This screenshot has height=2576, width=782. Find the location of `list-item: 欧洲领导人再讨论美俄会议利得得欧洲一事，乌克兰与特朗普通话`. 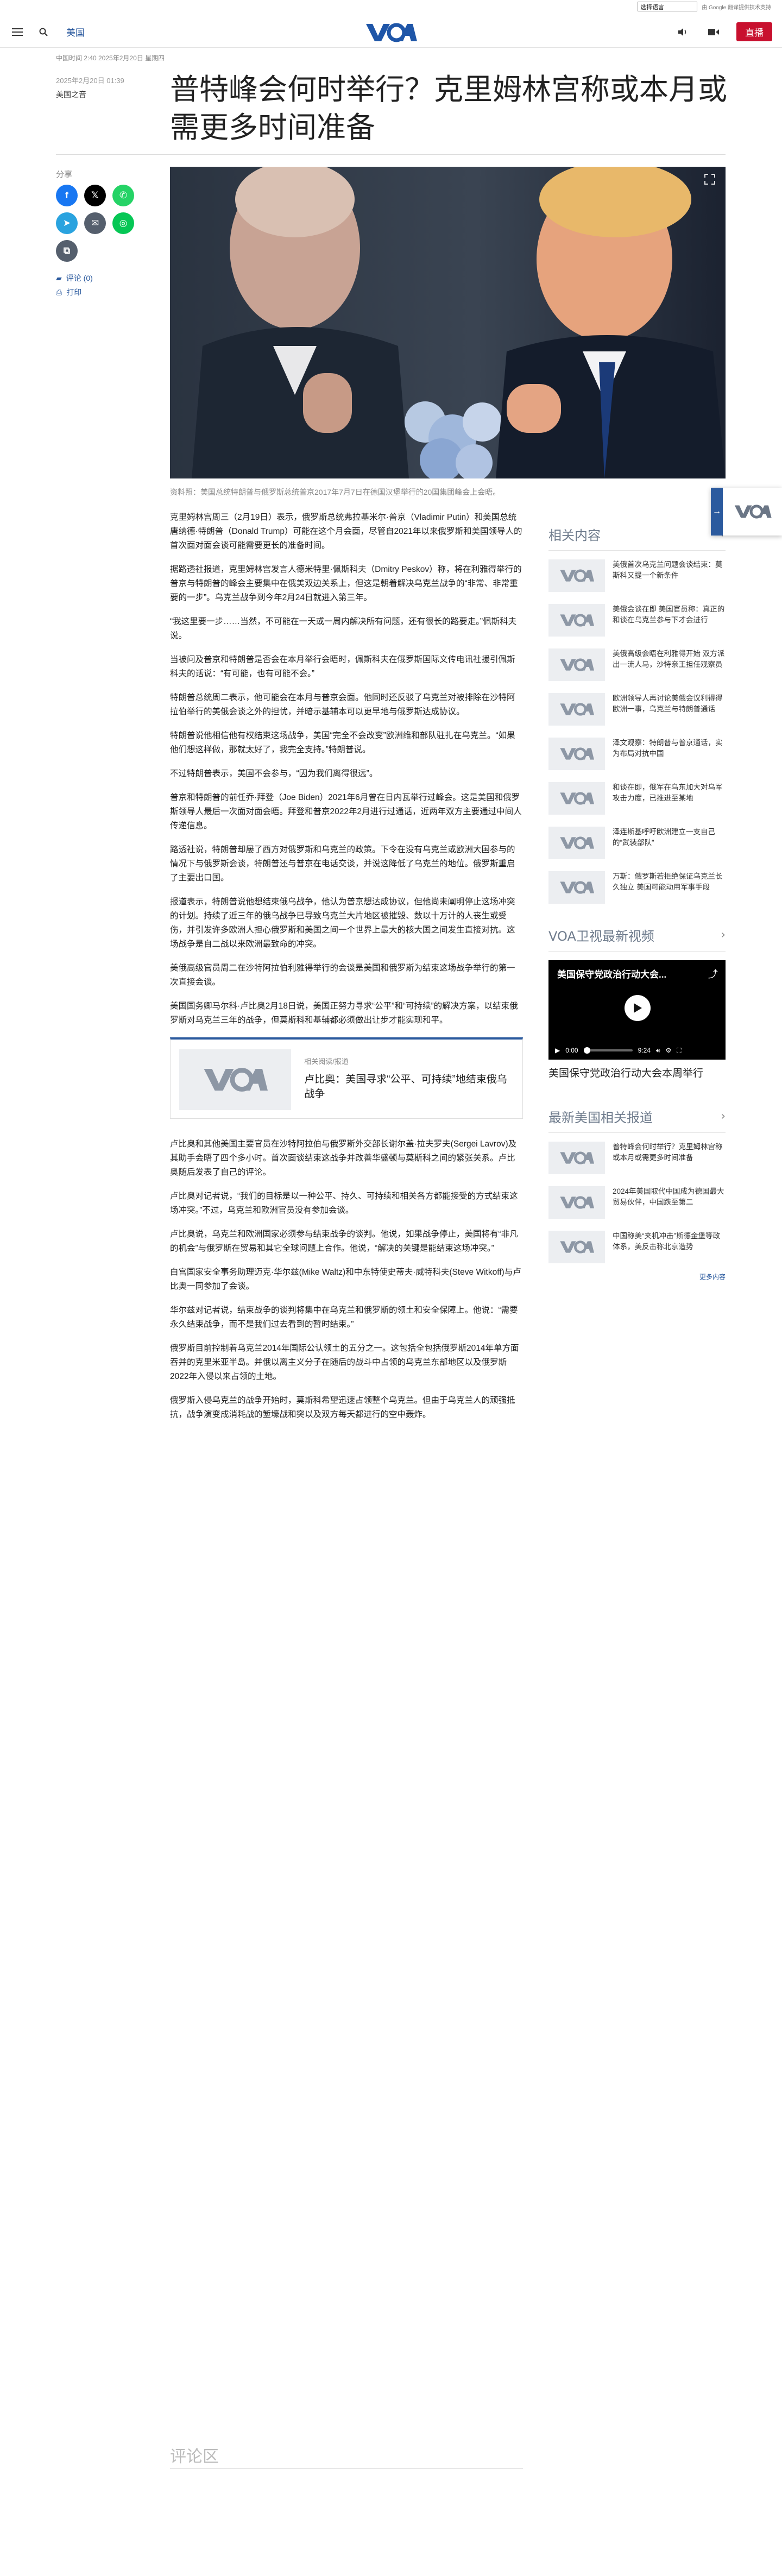

list-item: 欧洲领导人再讨论美俄会议利得得欧洲一事，乌克兰与特朗普通话 is located at coordinates (637, 709).